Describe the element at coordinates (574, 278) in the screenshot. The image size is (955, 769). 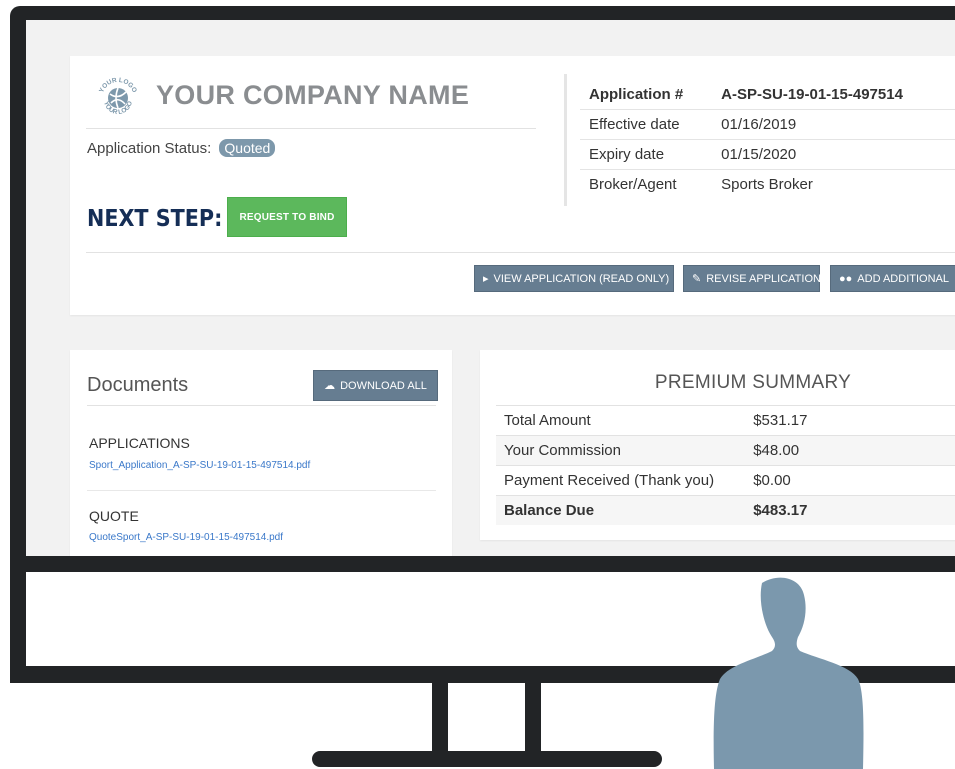
I see `view-application-button: ▸ VIEW APPLICATION (READ ONLY)` at that location.